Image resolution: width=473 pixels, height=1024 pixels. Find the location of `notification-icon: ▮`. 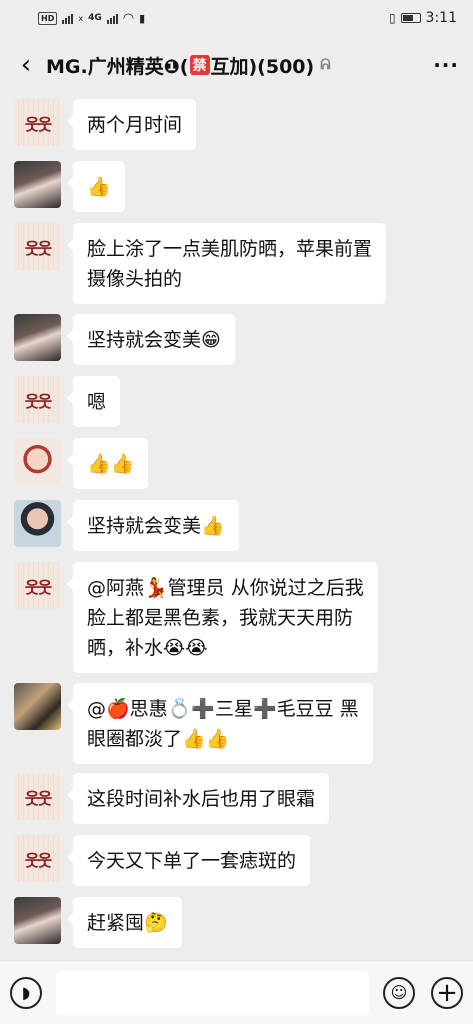

notification-icon: ▮ is located at coordinates (142, 18).